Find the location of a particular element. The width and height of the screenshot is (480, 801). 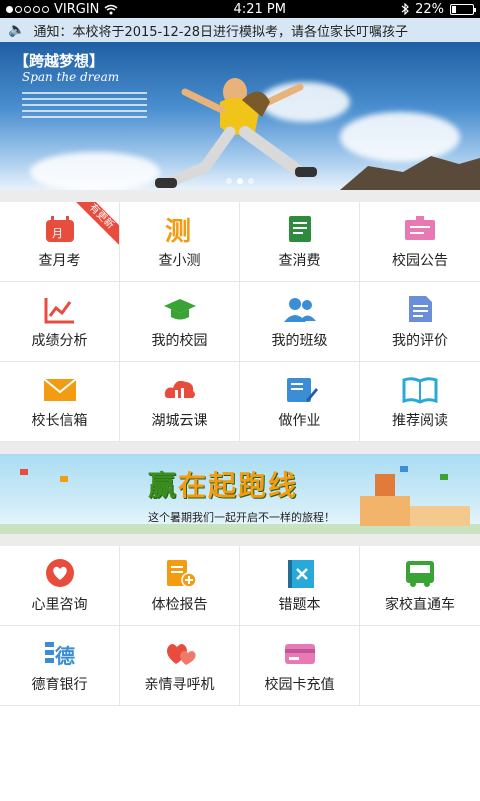

grid-item-moral-bank: 德德育银行 is located at coordinates (60, 666).